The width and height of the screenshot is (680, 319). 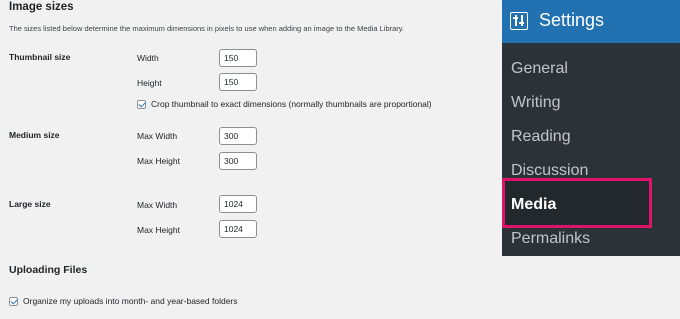 I want to click on image-sizes-heading: Image sizes, so click(x=41, y=7).